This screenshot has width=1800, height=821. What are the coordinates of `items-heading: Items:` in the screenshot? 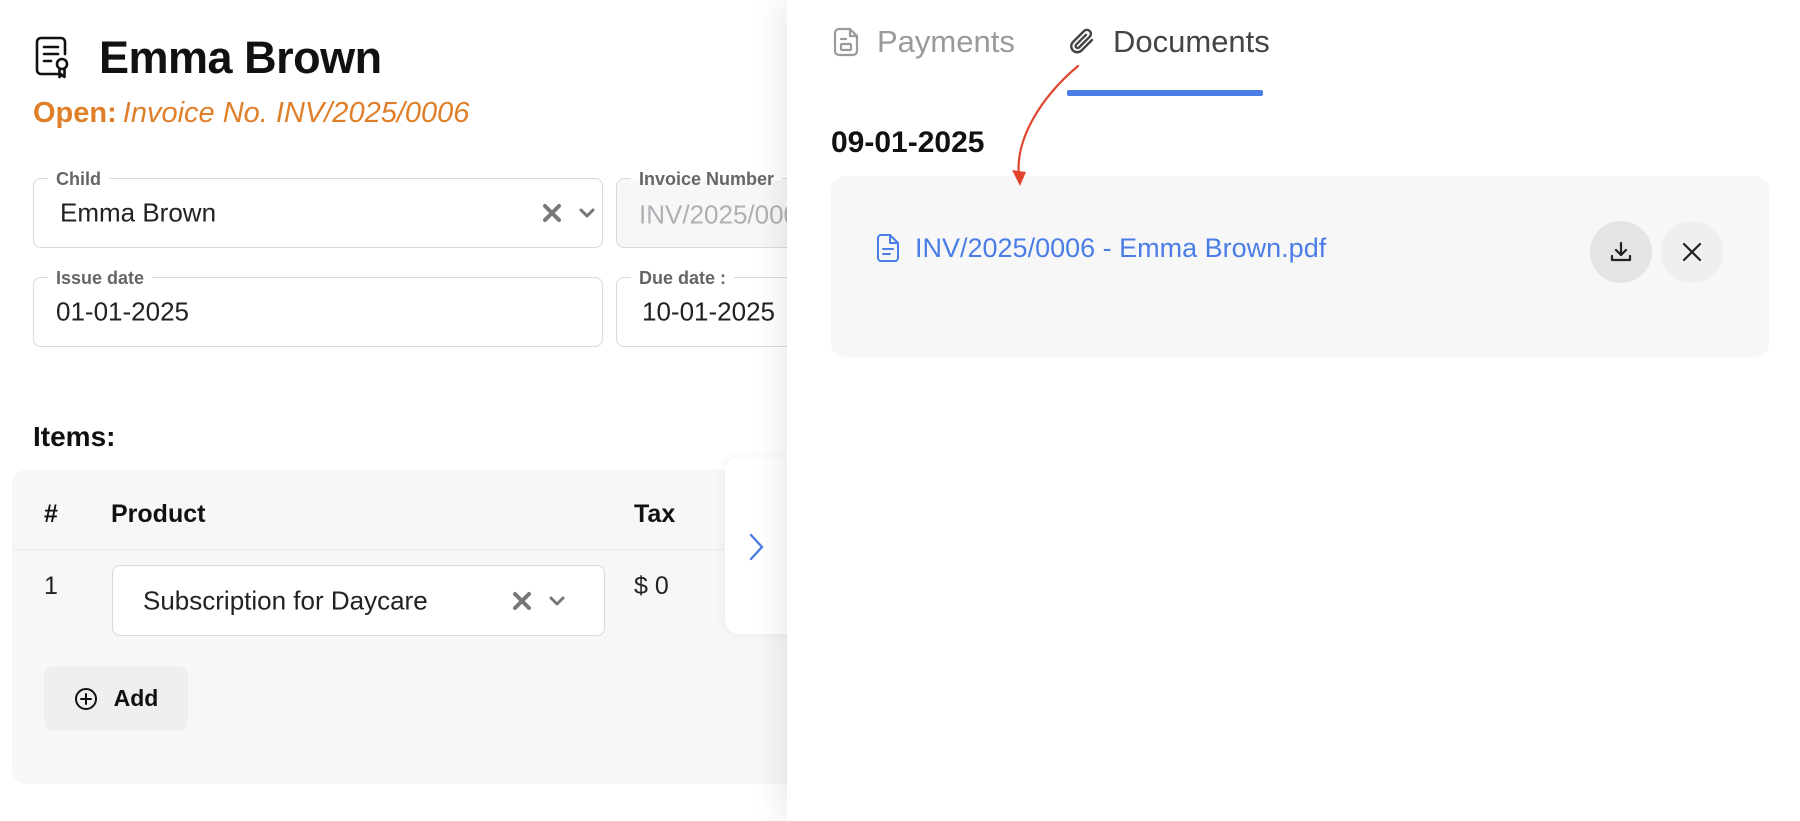 It's located at (74, 436).